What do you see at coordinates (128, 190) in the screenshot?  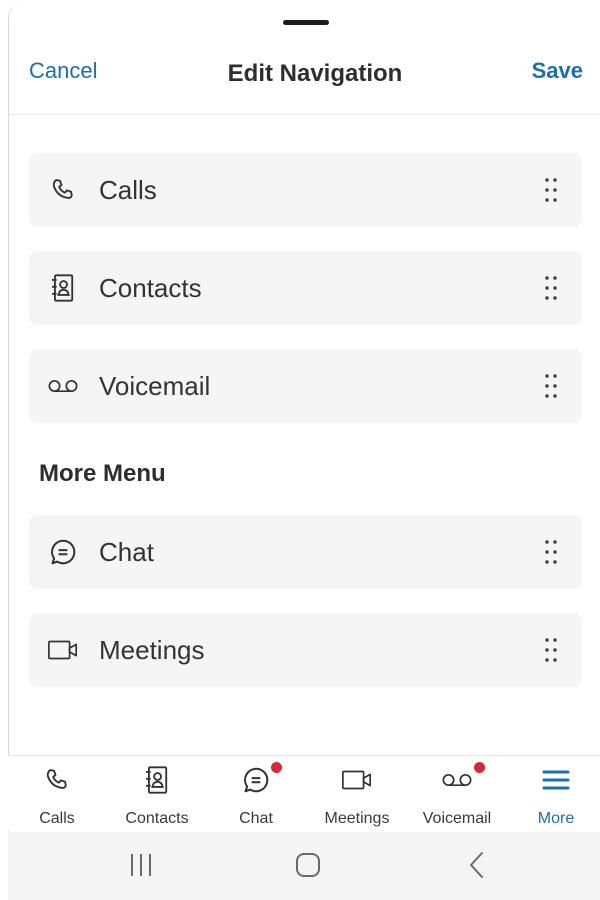 I see `nav-item-label: Calls` at bounding box center [128, 190].